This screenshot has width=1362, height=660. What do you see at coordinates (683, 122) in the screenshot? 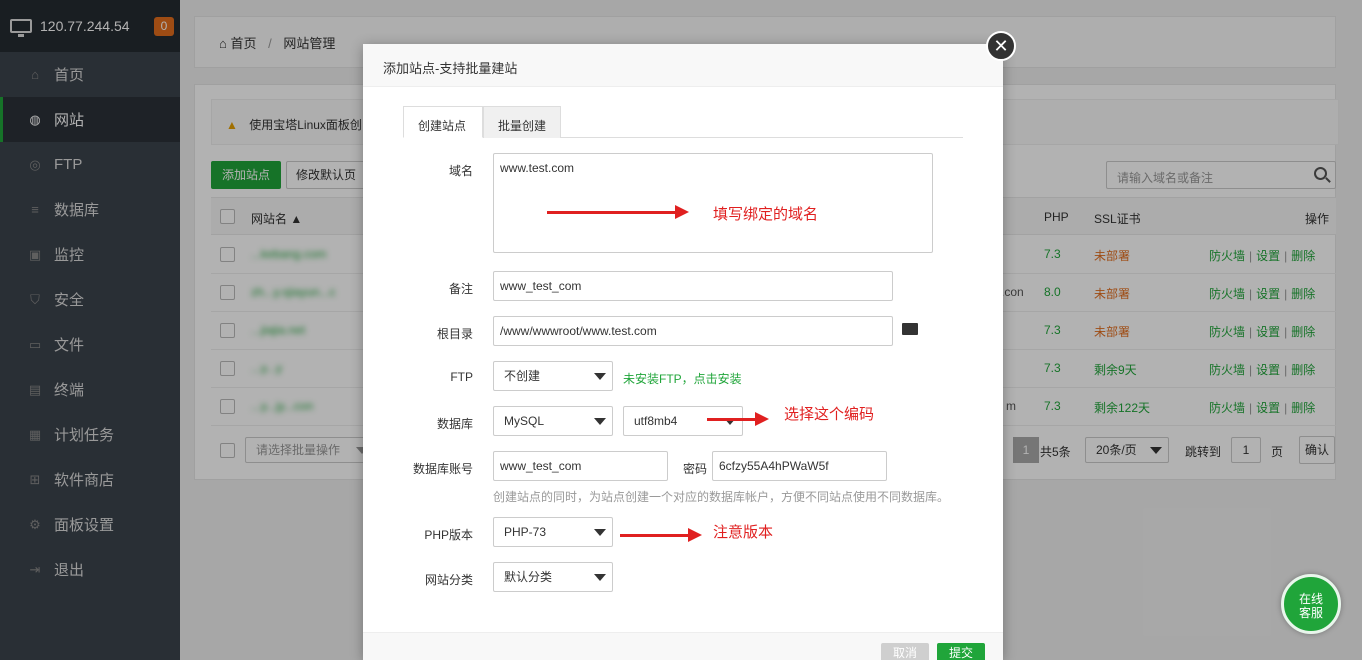
I see `dialog-tabs: 创建站点 批量创建` at bounding box center [683, 122].